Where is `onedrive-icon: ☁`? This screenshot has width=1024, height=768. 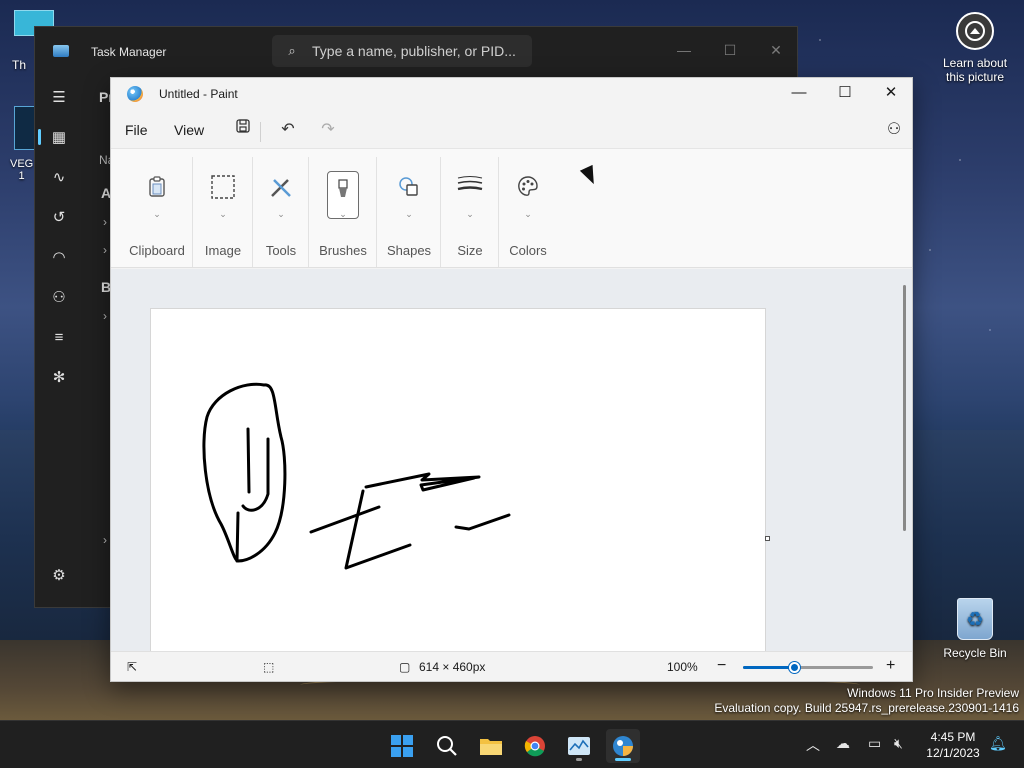 onedrive-icon: ☁ is located at coordinates (843, 743).